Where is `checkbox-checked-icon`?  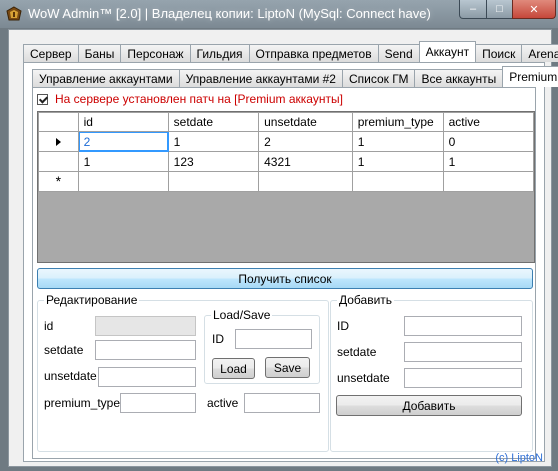
checkbox-checked-icon is located at coordinates (42, 99).